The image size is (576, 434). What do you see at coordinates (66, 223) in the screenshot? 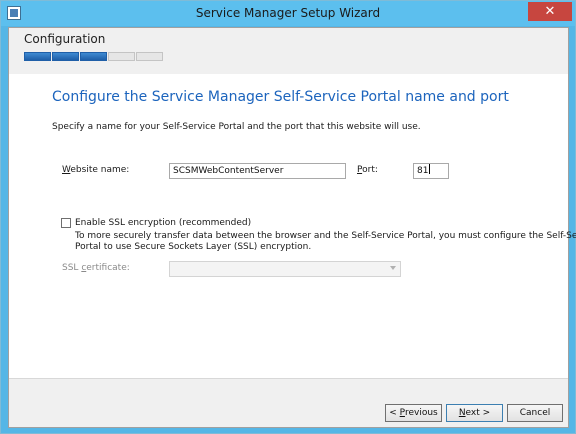
I see `enable-ssl-checkbox` at bounding box center [66, 223].